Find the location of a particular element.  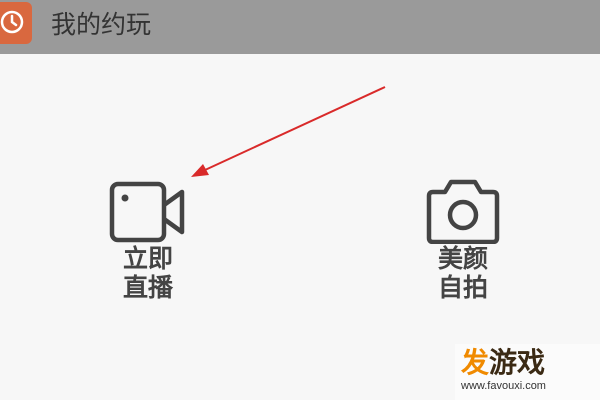

page-title: 我的约玩 is located at coordinates (101, 24).